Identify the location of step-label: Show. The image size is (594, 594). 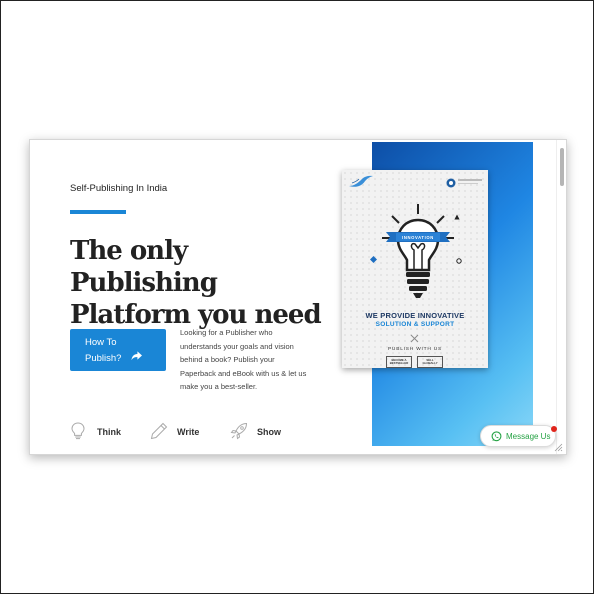
(269, 432).